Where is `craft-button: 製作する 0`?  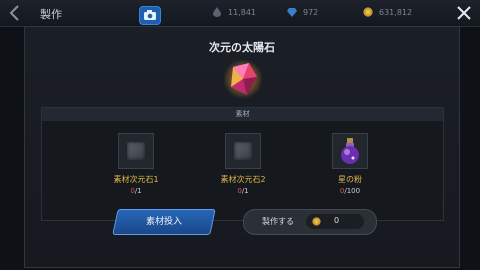 craft-button: 製作する 0 is located at coordinates (310, 222).